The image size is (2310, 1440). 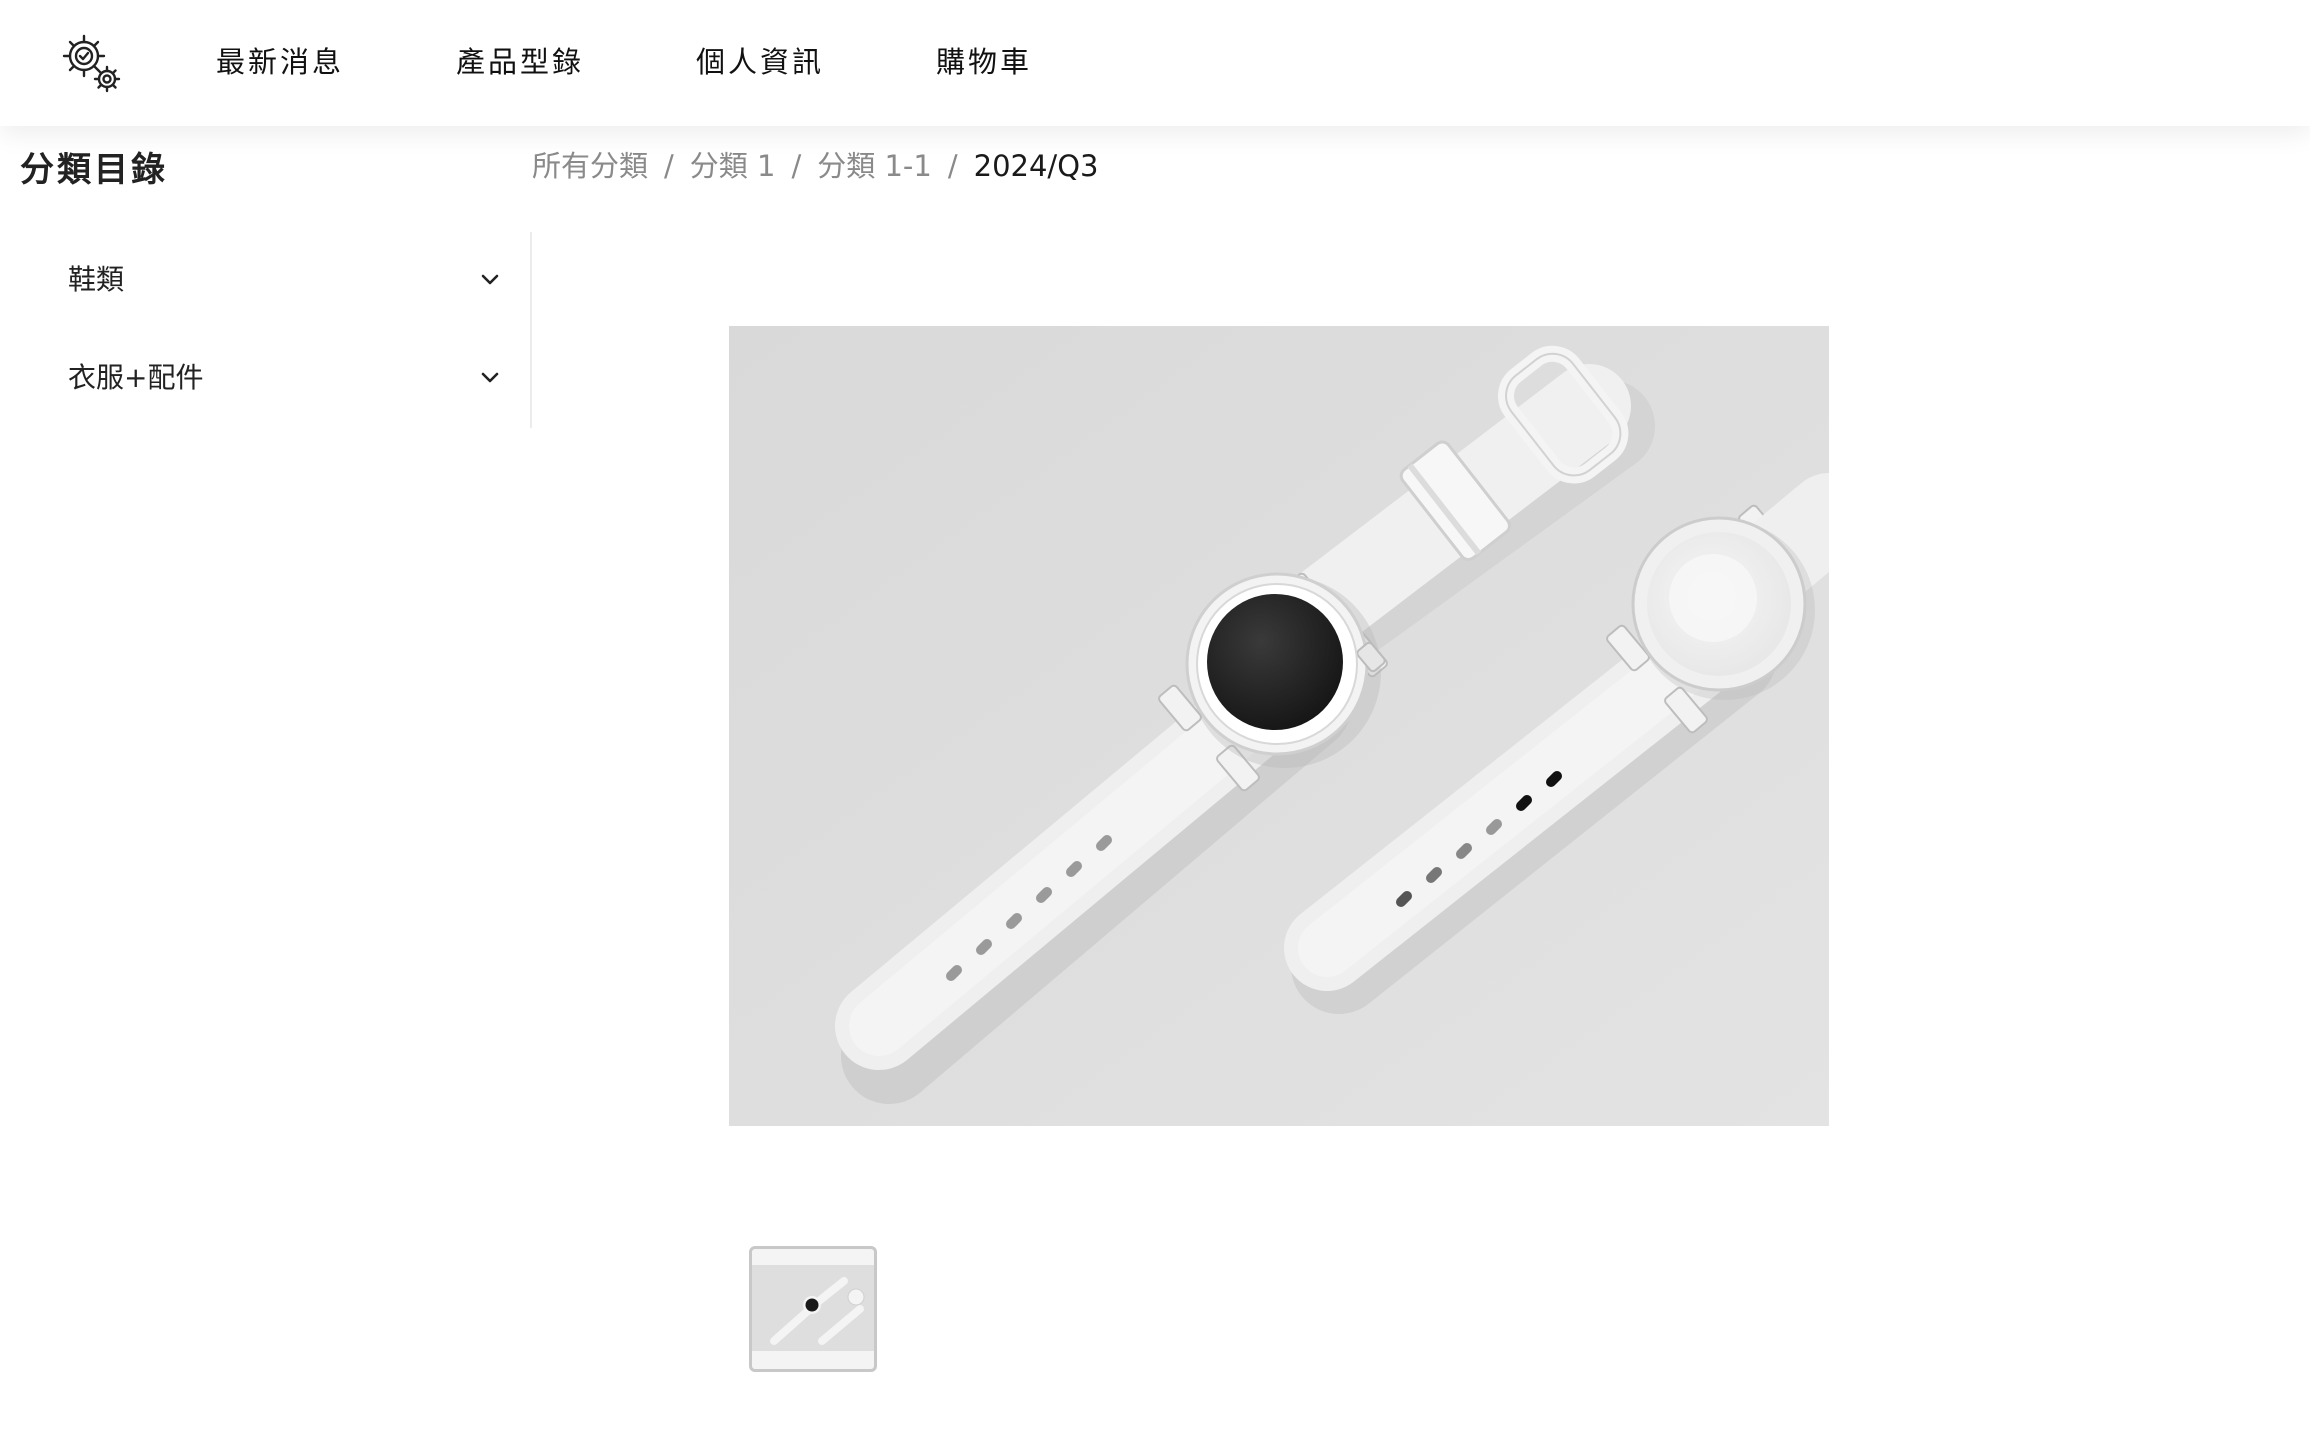 What do you see at coordinates (91, 63) in the screenshot?
I see `logo-gear-check-icon` at bounding box center [91, 63].